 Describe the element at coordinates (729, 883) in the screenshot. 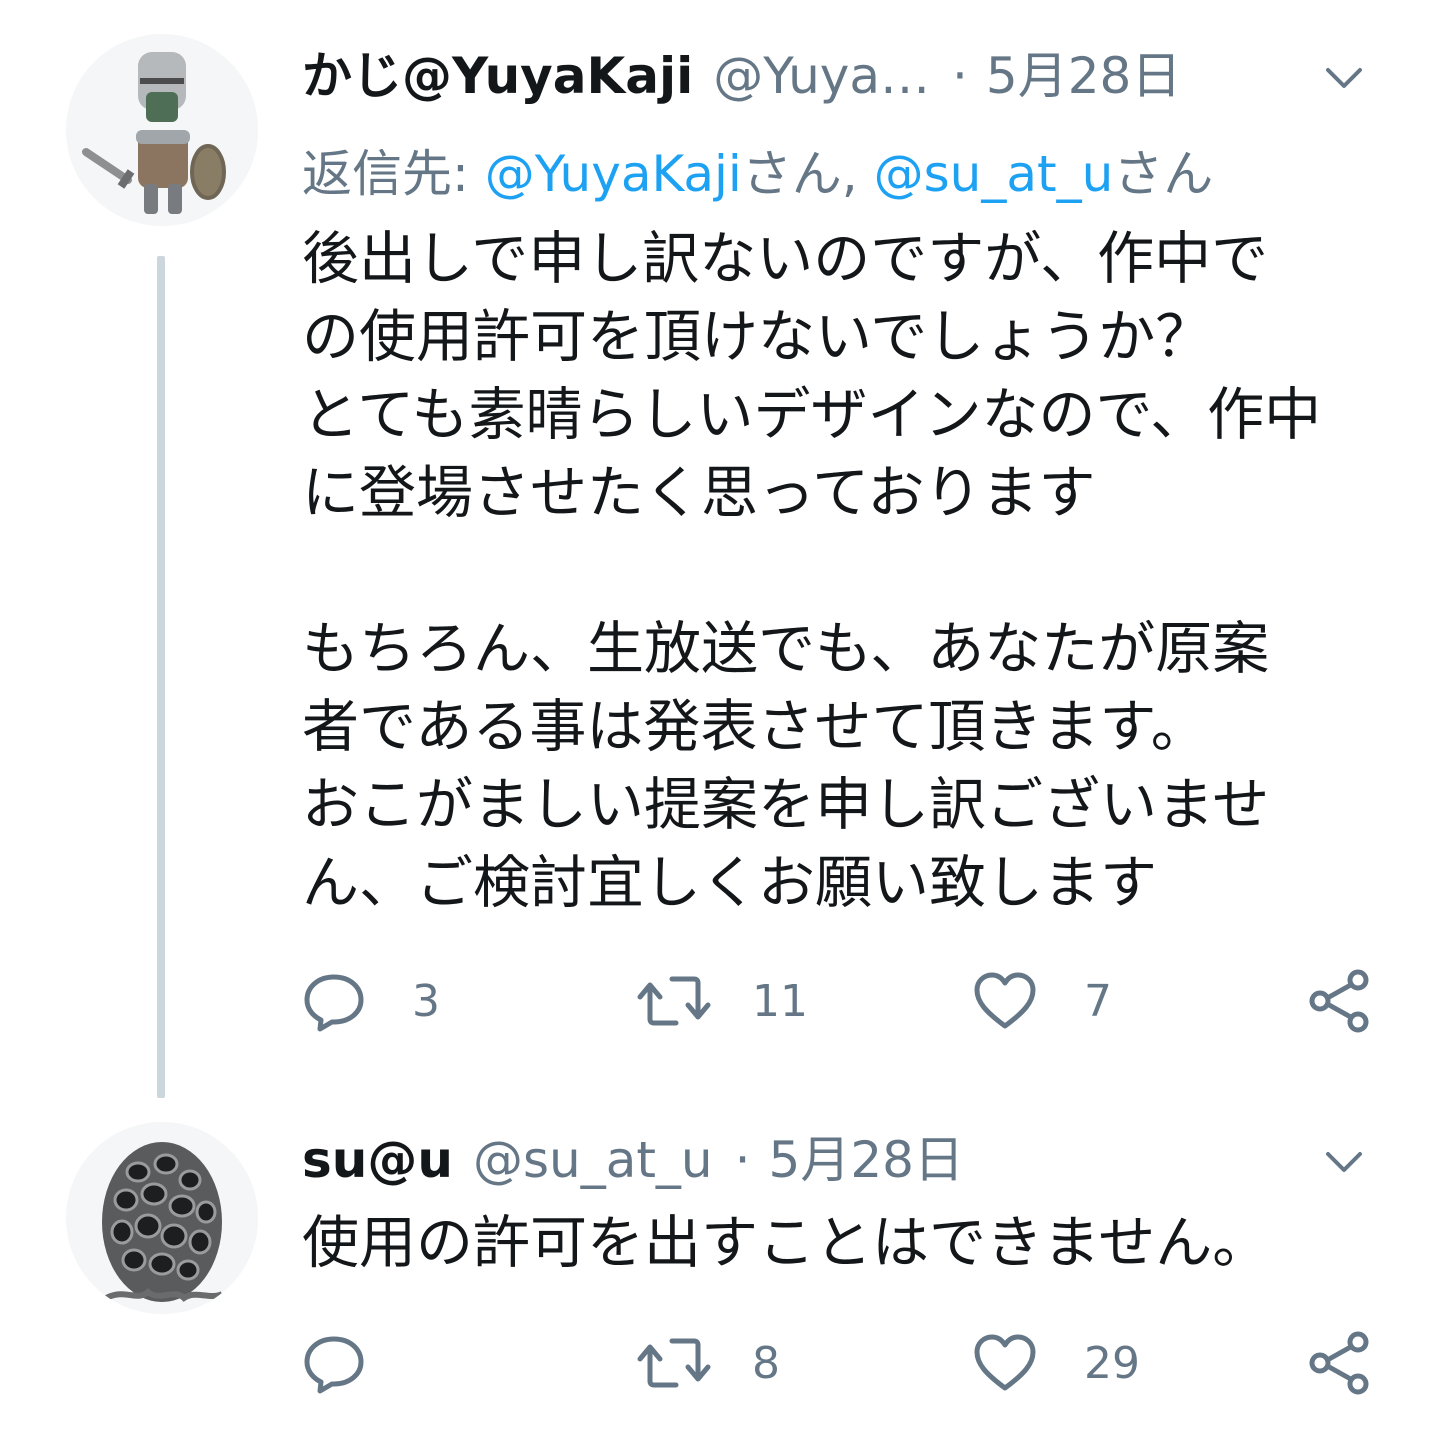

I see `tweet-text-line: ん、ご検討宜しくお願い致します` at that location.